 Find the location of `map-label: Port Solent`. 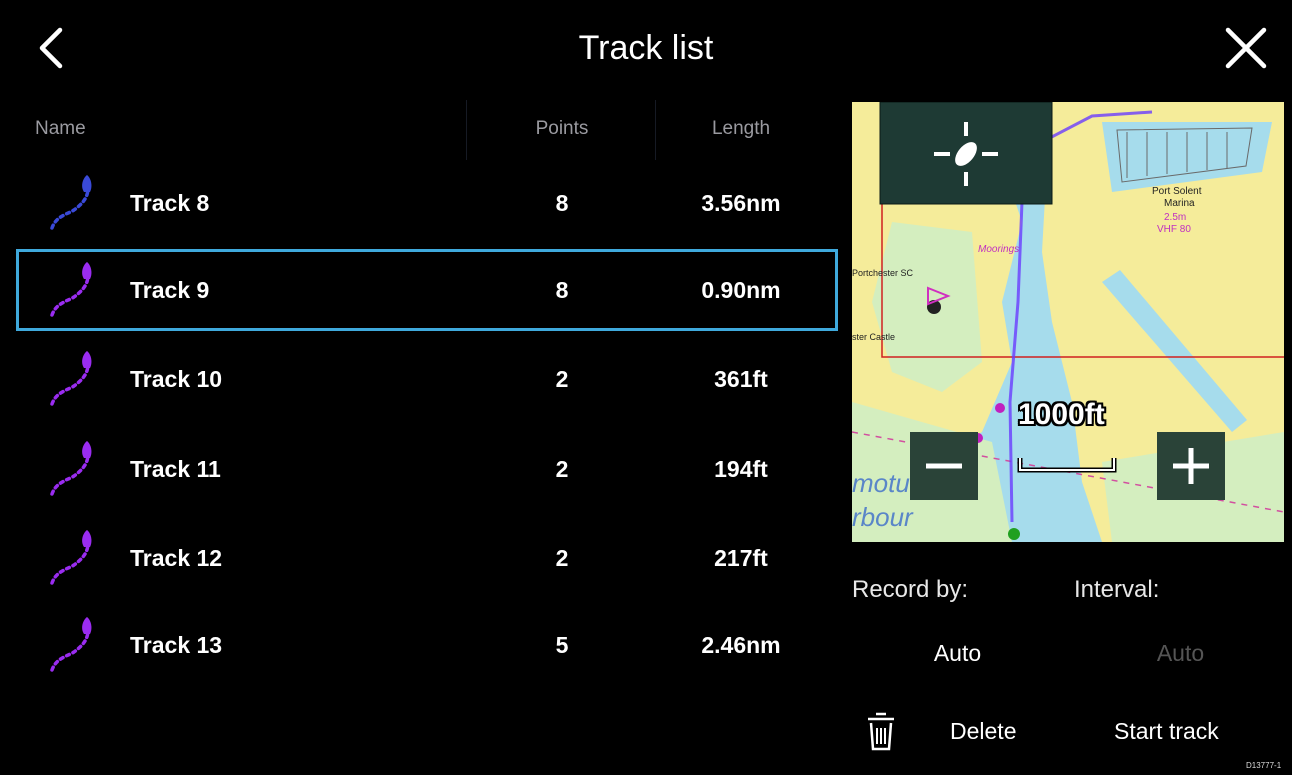

map-label: Port Solent is located at coordinates (1177, 191).